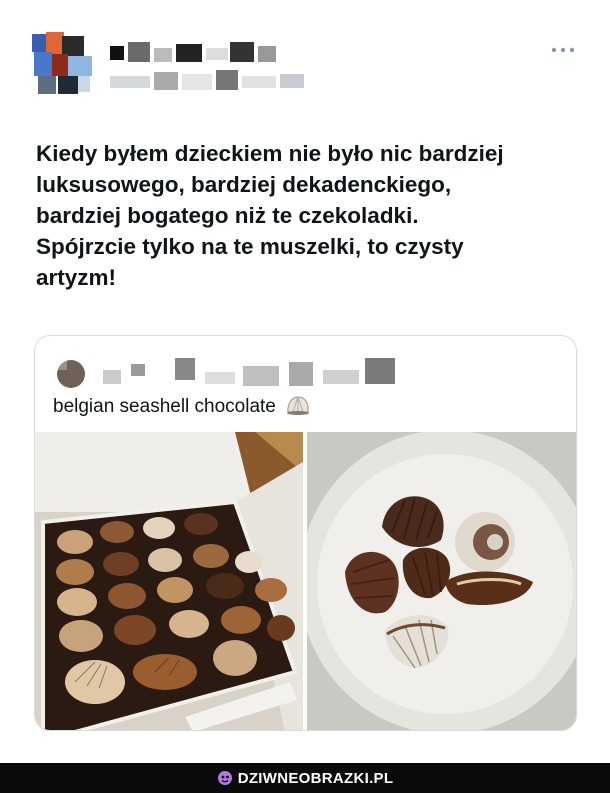  I want to click on seashell-emoji, so click(298, 405).